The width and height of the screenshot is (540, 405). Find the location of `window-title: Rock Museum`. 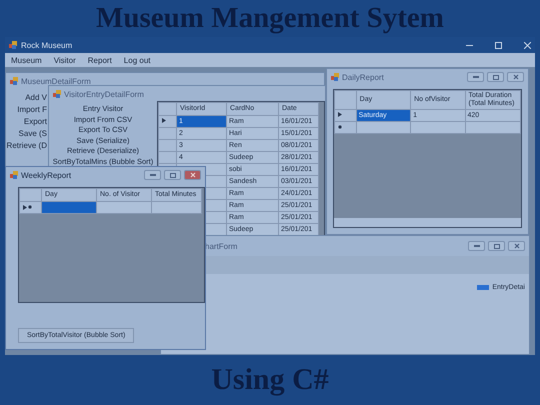

window-title: Rock Museum is located at coordinates (46, 45).